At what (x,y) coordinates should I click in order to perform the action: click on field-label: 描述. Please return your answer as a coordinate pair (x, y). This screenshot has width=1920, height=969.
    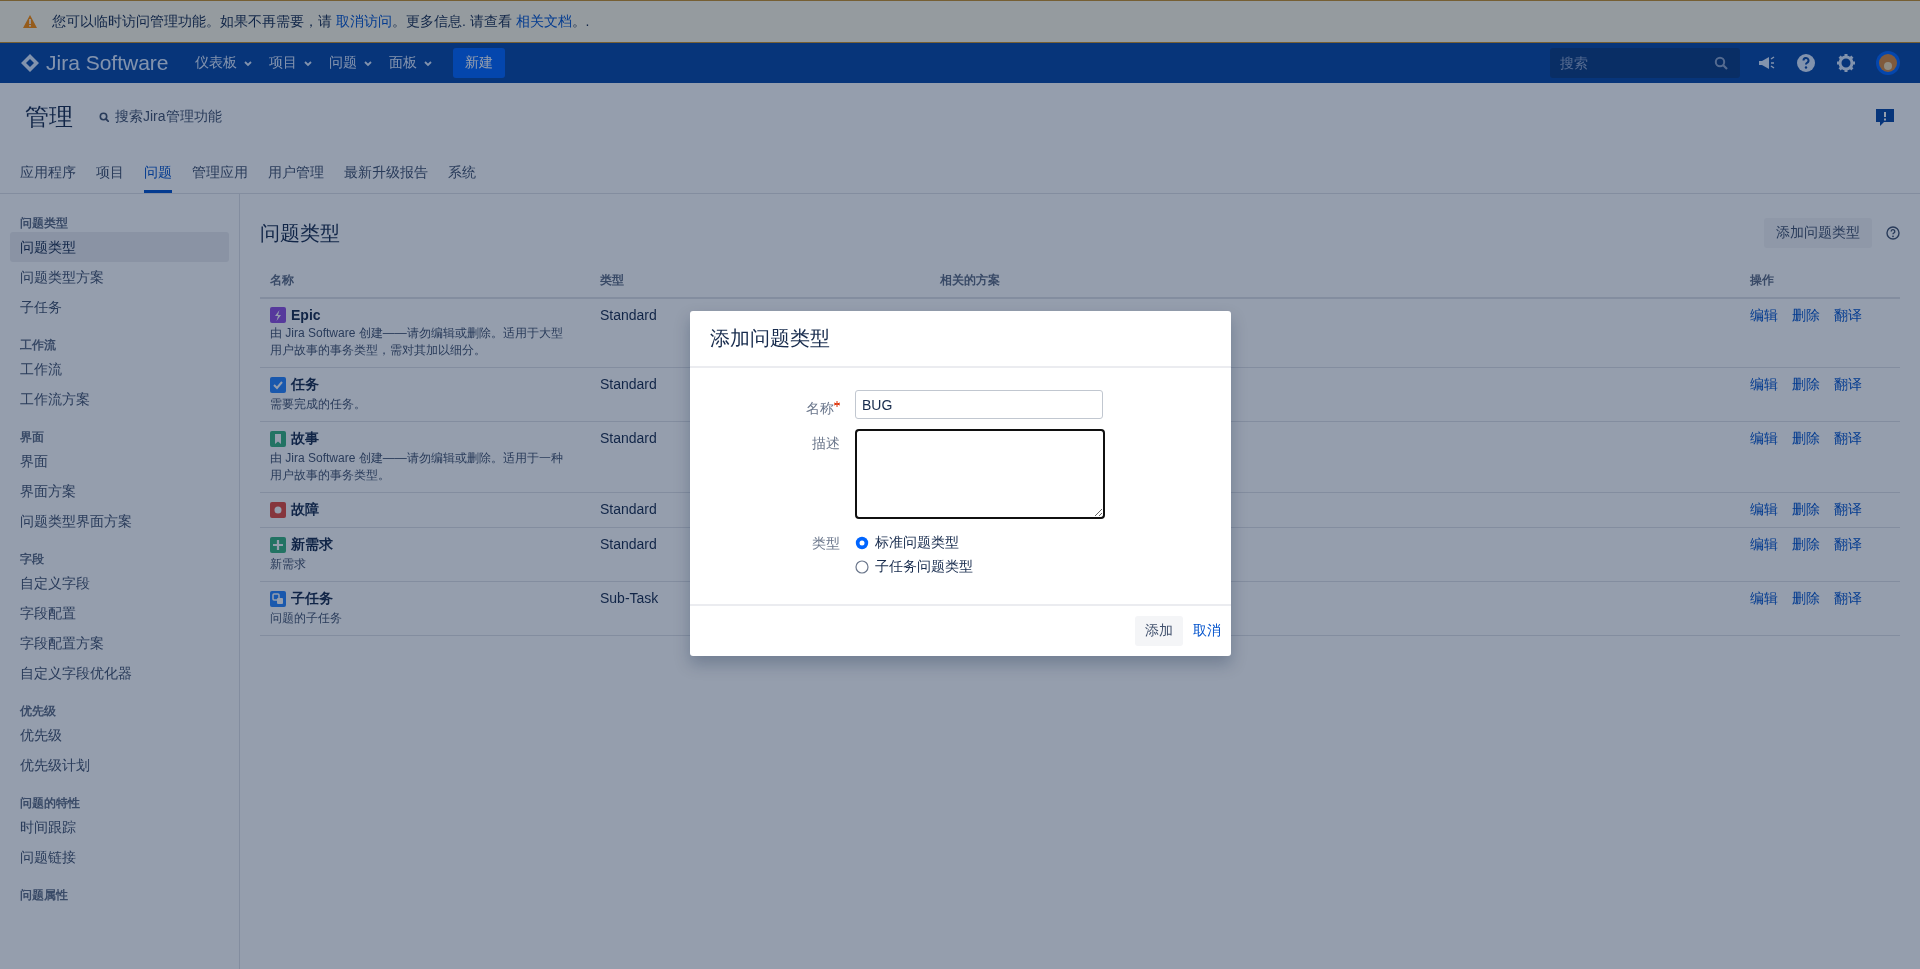
    Looking at the image, I should click on (825, 443).